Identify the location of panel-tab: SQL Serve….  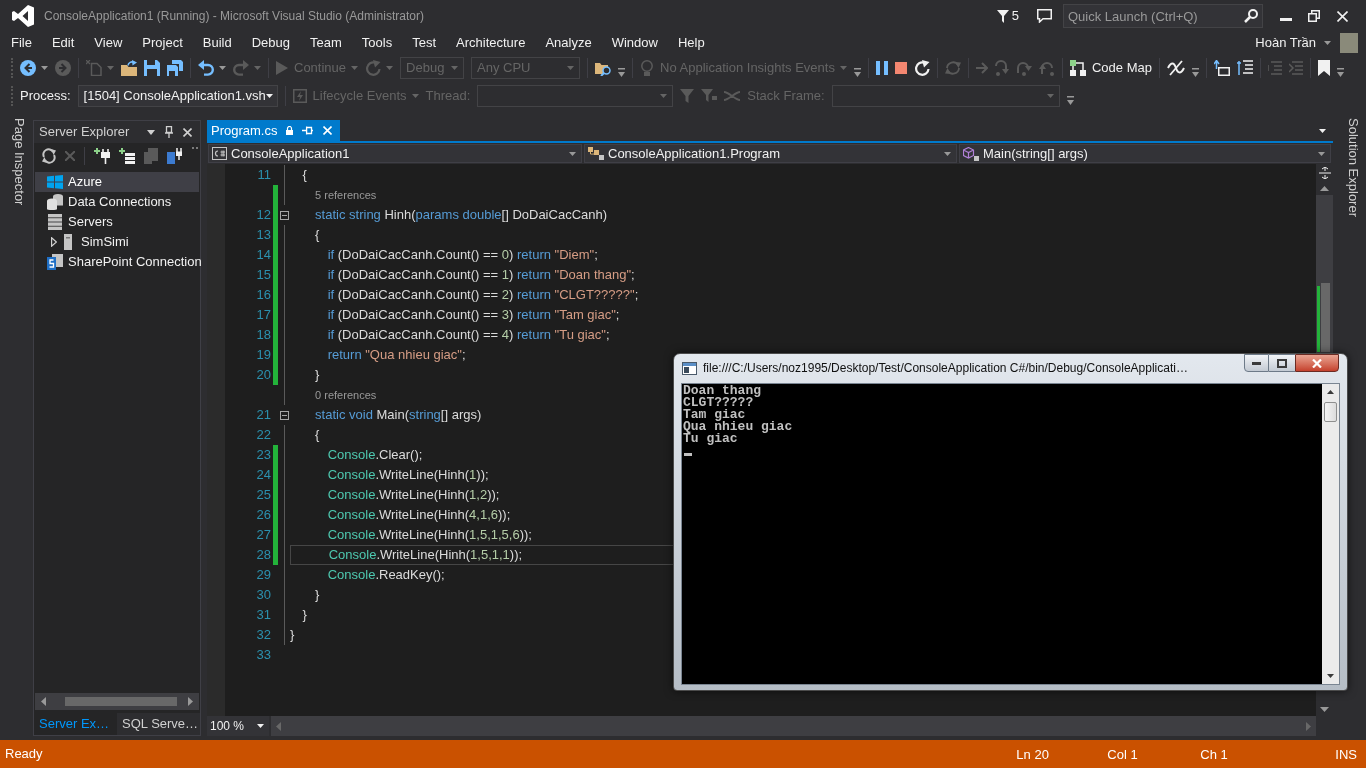
(158, 724).